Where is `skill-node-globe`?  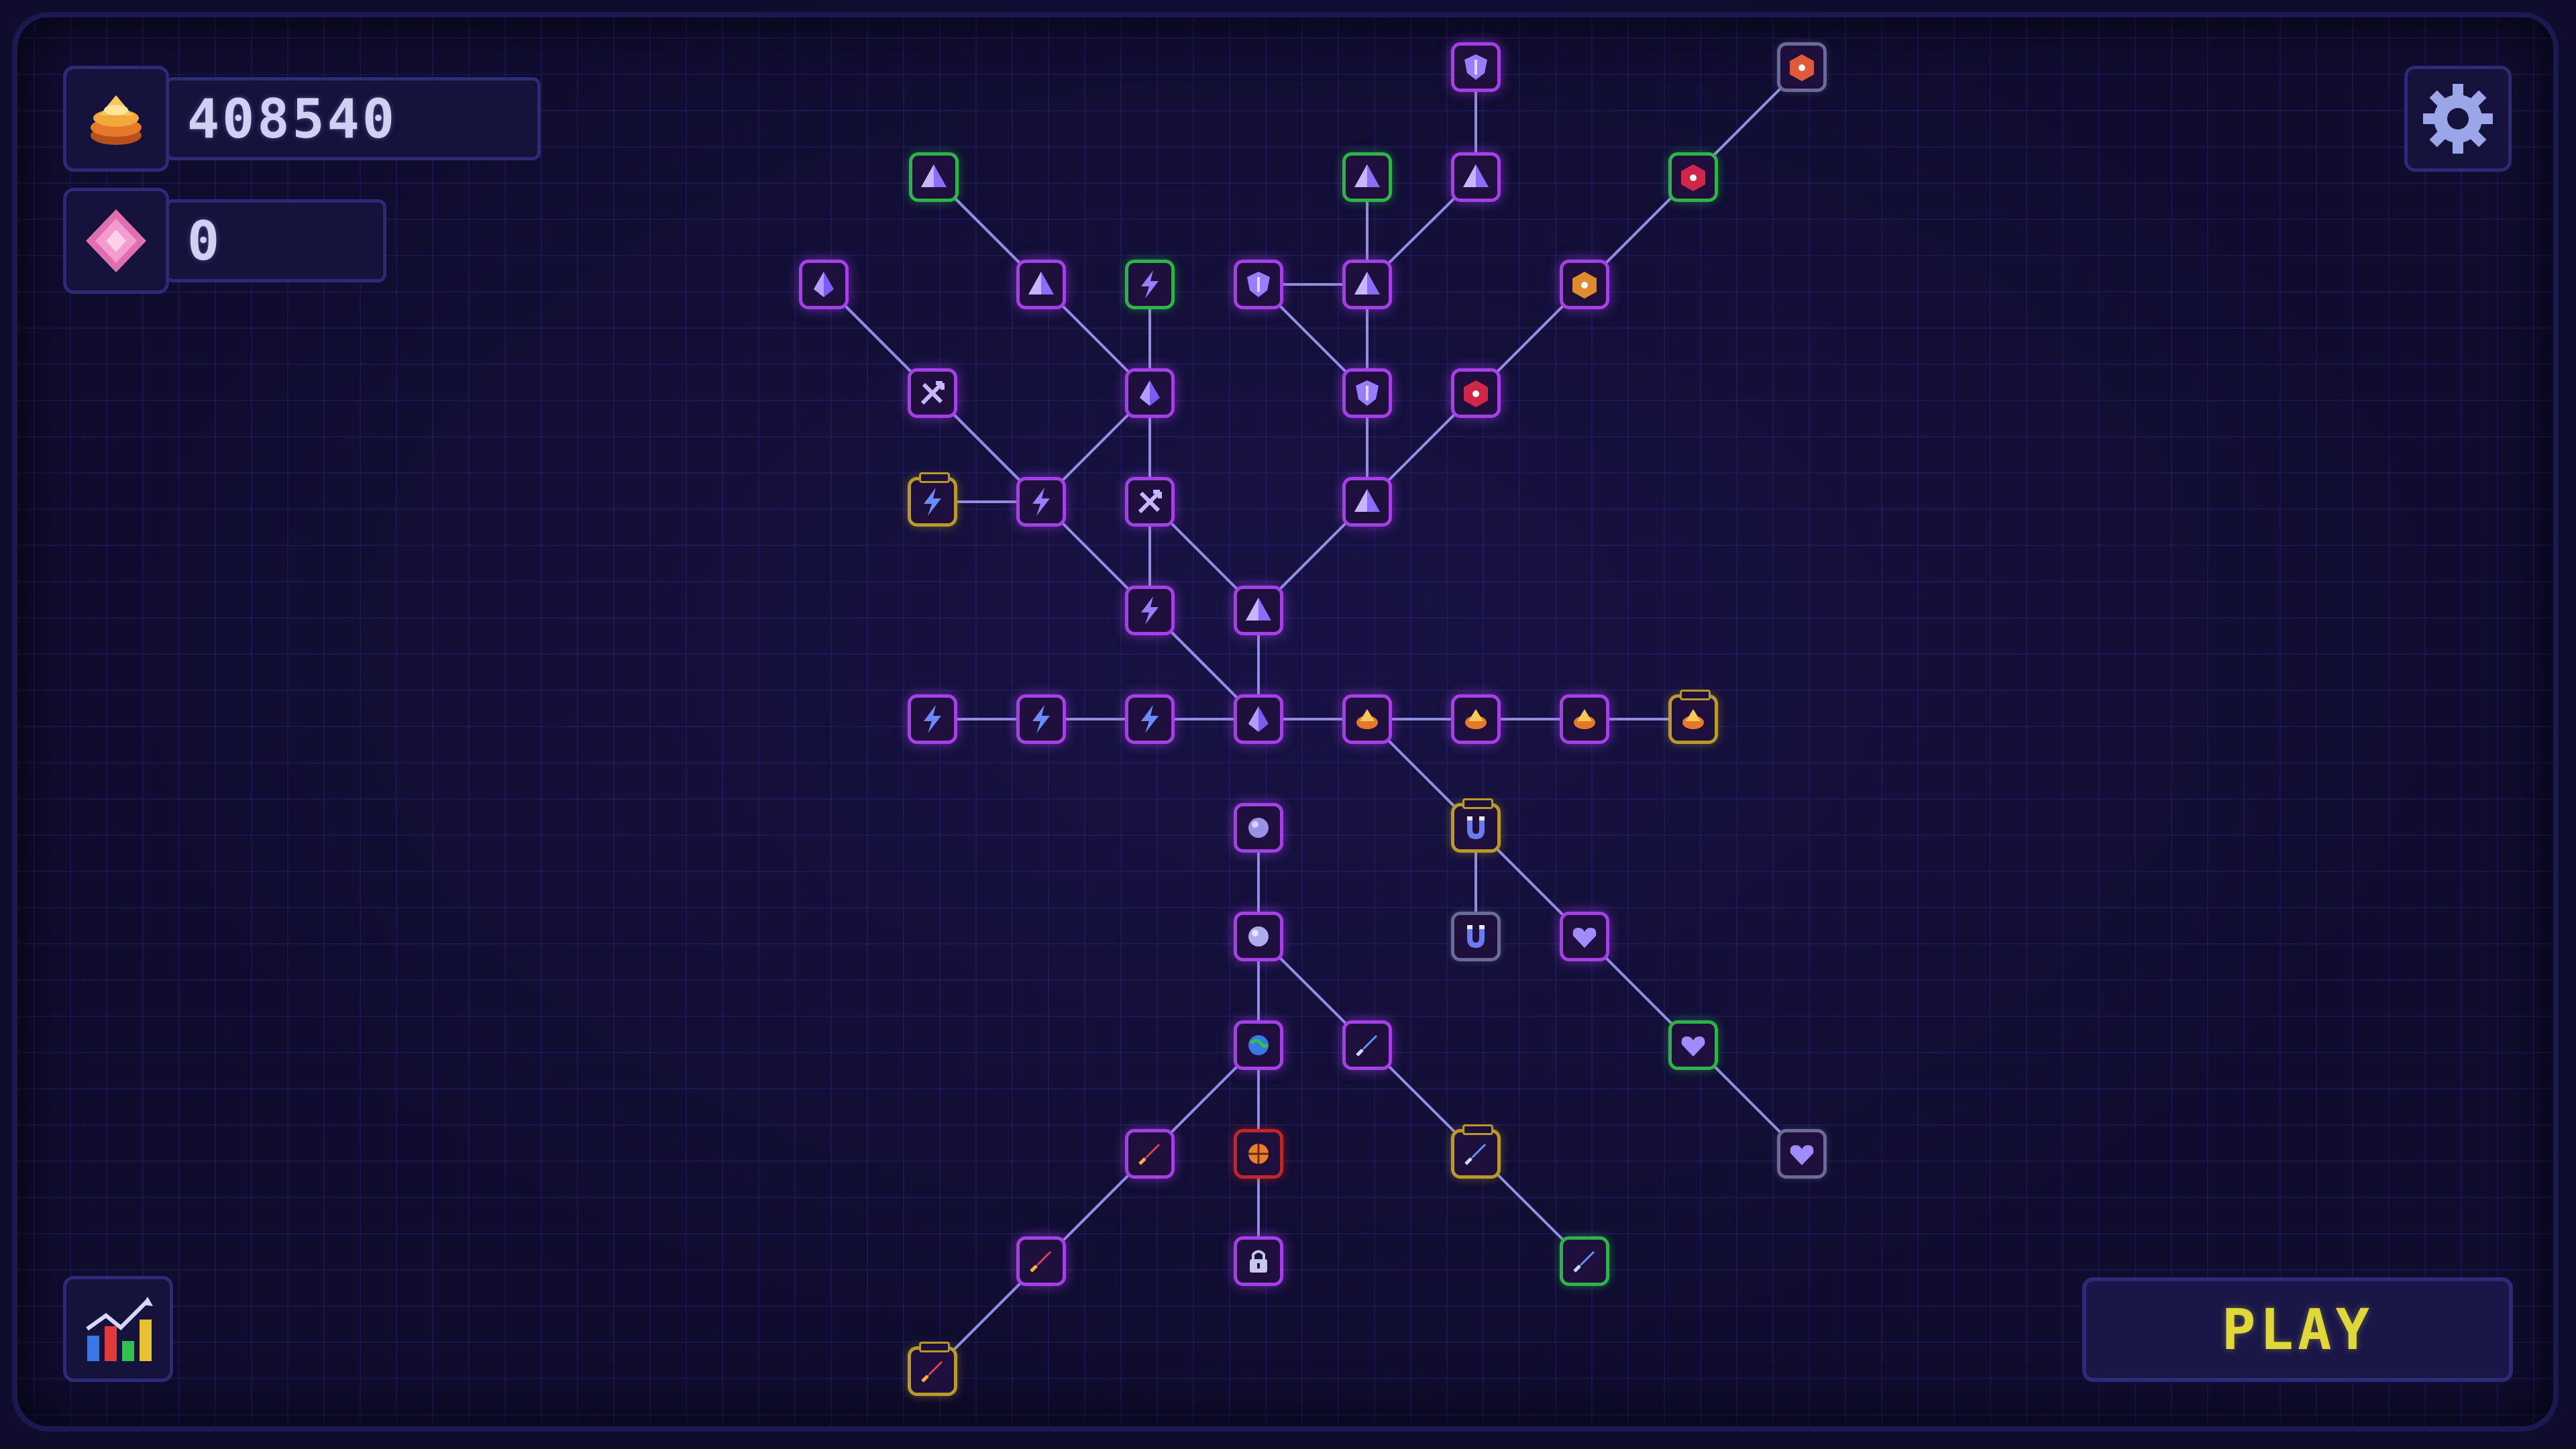
skill-node-globe is located at coordinates (1258, 1045).